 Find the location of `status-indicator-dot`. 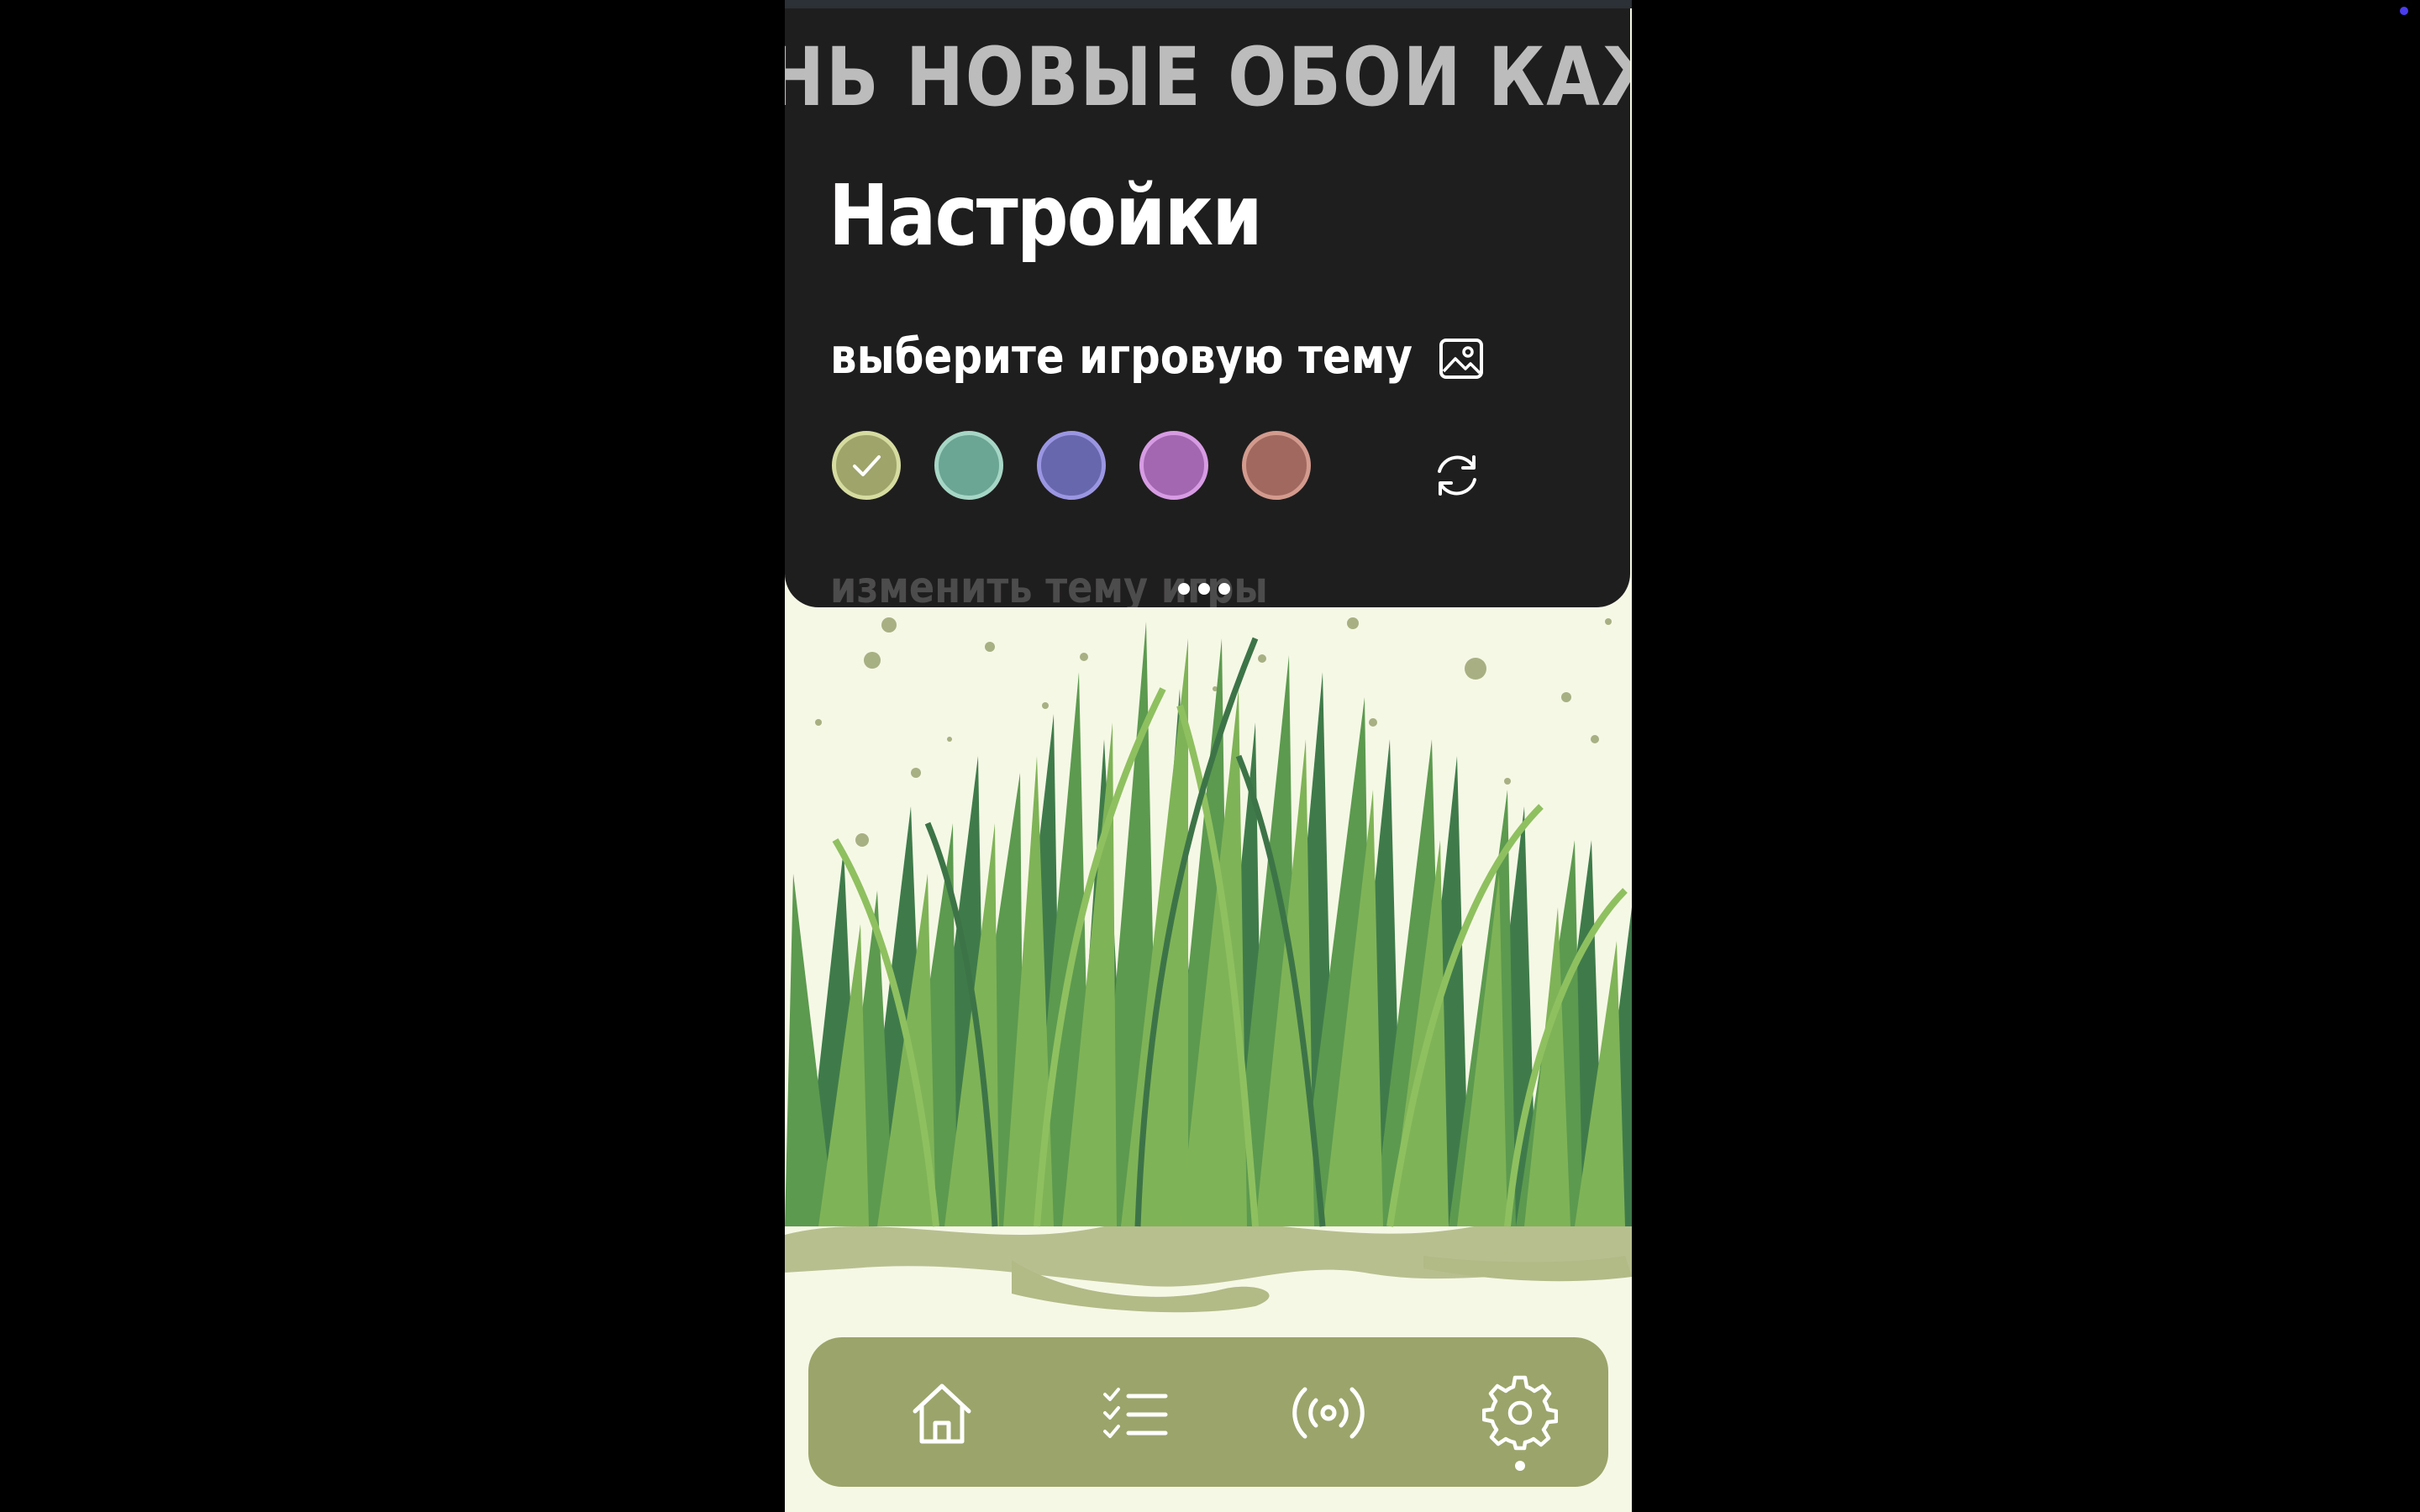

status-indicator-dot is located at coordinates (2404, 11).